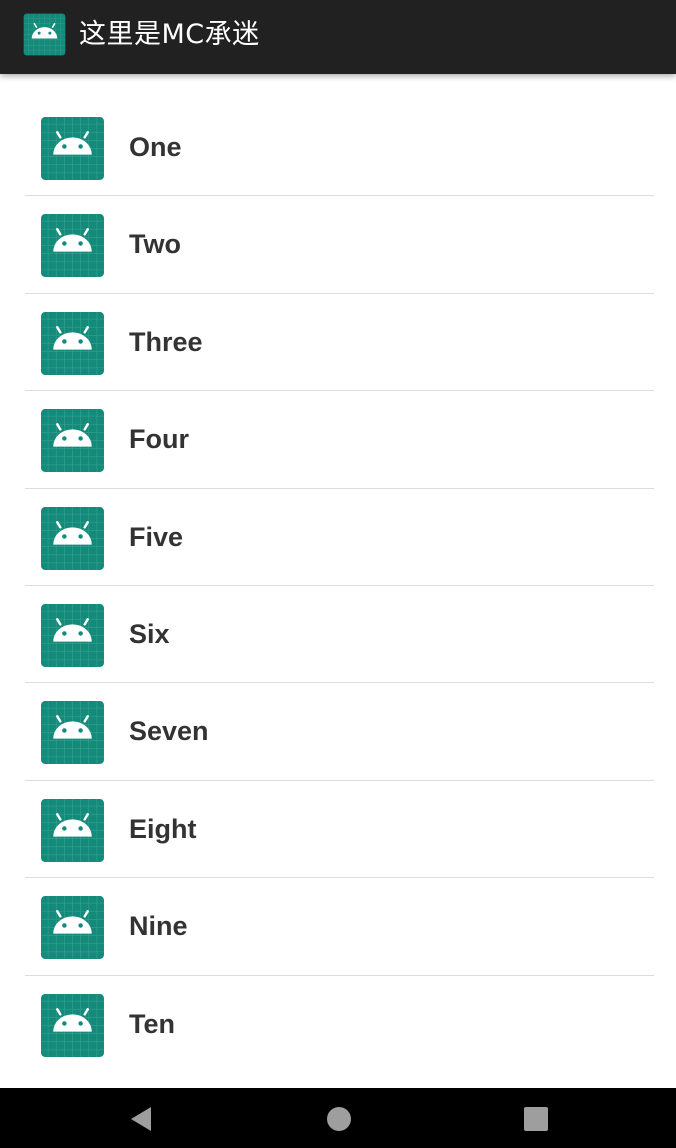 This screenshot has width=676, height=1148. Describe the element at coordinates (339, 343) in the screenshot. I see `list-item: Three` at that location.